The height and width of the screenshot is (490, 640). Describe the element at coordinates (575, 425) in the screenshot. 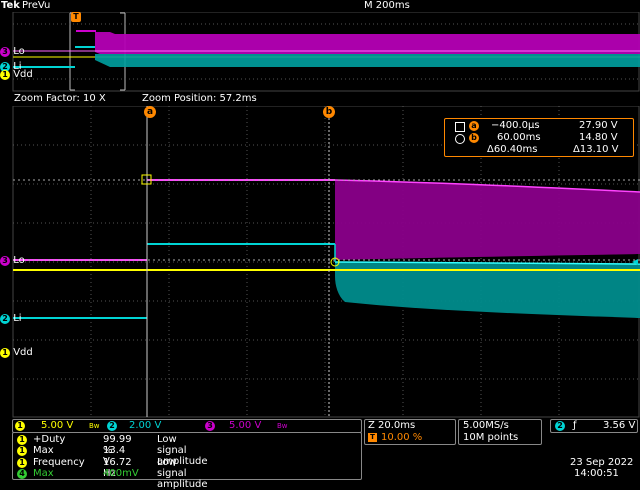

I see `trigger-slope-icon: ƒ` at that location.